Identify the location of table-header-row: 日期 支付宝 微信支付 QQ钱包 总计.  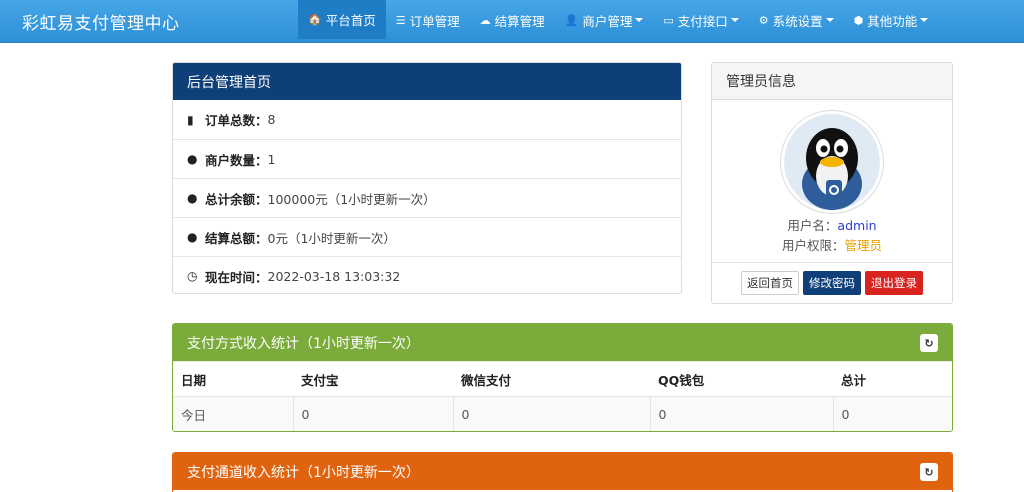
(562, 379).